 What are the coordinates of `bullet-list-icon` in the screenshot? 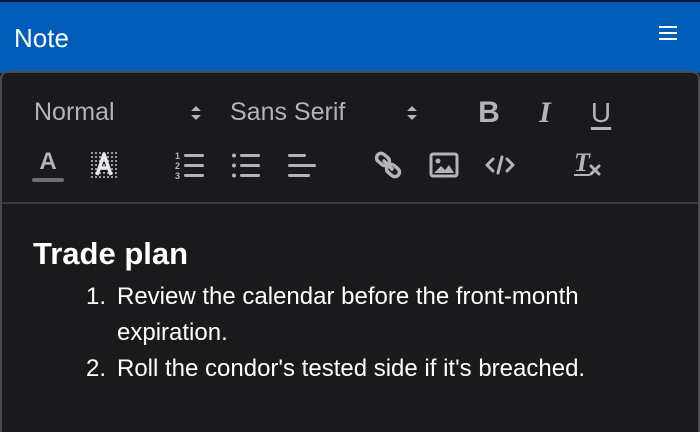 It's located at (246, 165).